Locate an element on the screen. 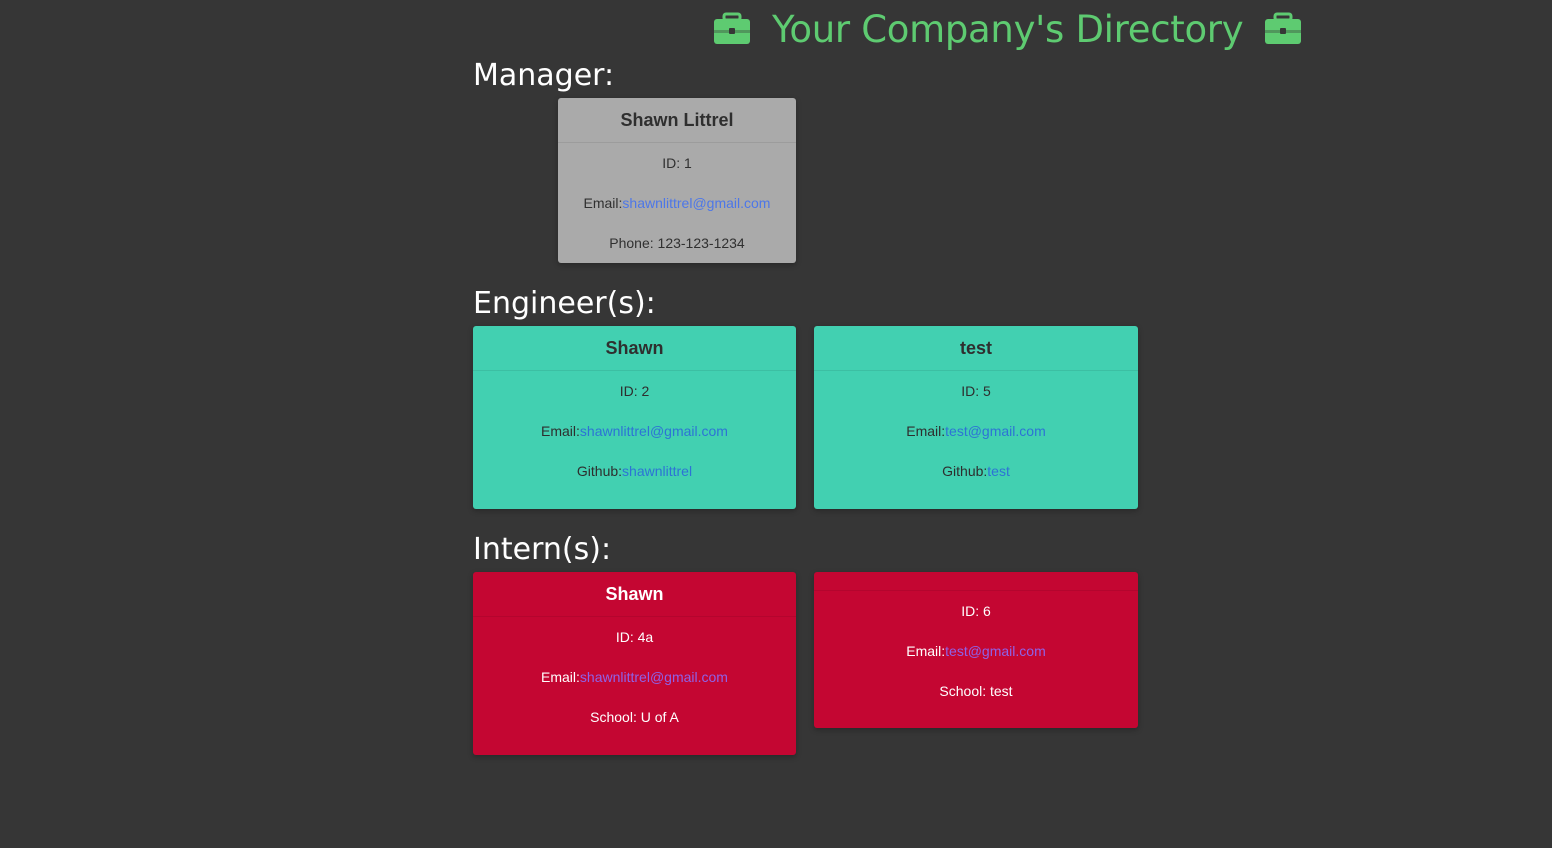 The height and width of the screenshot is (848, 1552). engineer-email-link: shawnlittrel@gmail.com is located at coordinates (654, 431).